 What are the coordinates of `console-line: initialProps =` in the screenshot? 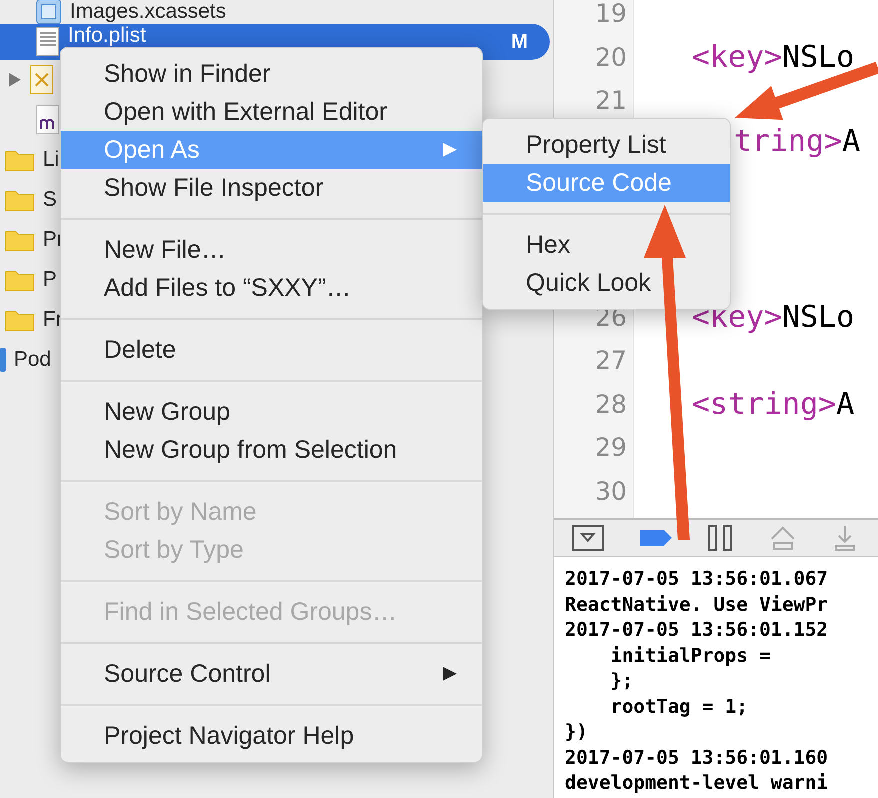 It's located at (691, 656).